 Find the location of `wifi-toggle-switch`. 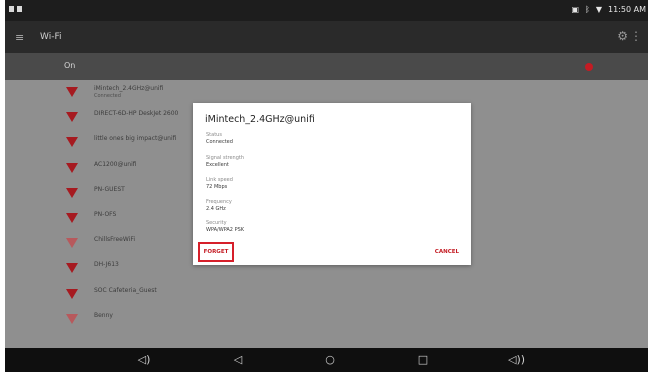

wifi-toggle-switch is located at coordinates (589, 67).